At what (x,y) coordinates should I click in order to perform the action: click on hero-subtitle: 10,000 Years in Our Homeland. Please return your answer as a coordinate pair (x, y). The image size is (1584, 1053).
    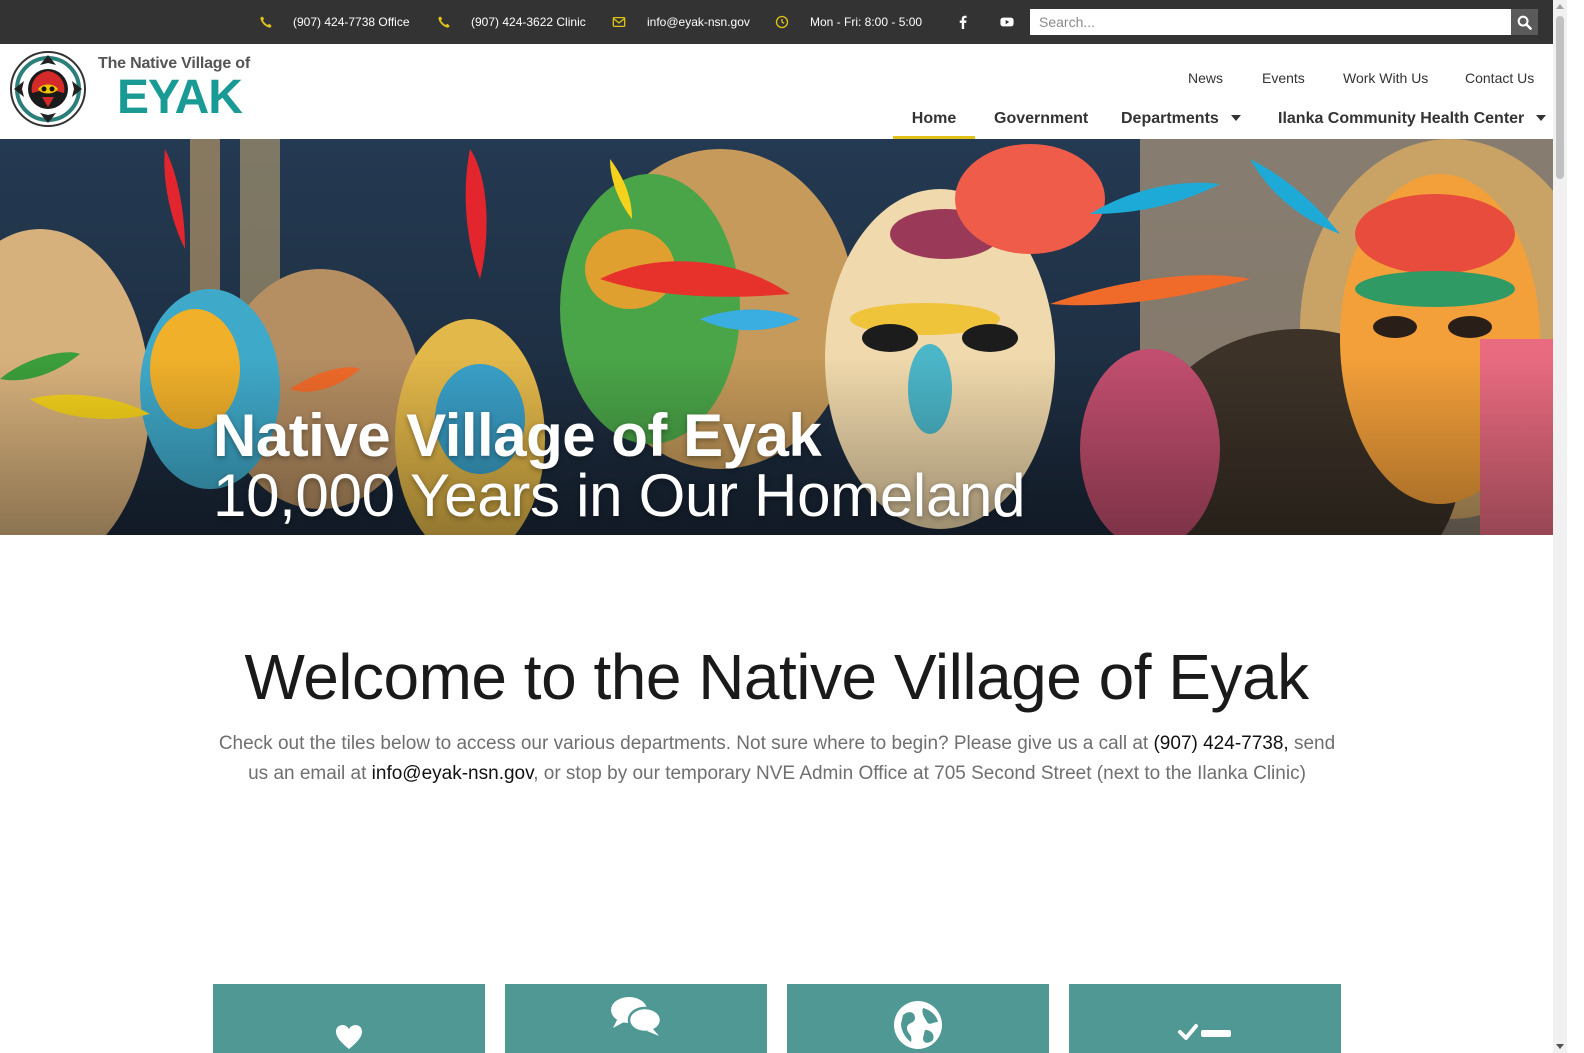
    Looking at the image, I should click on (619, 495).